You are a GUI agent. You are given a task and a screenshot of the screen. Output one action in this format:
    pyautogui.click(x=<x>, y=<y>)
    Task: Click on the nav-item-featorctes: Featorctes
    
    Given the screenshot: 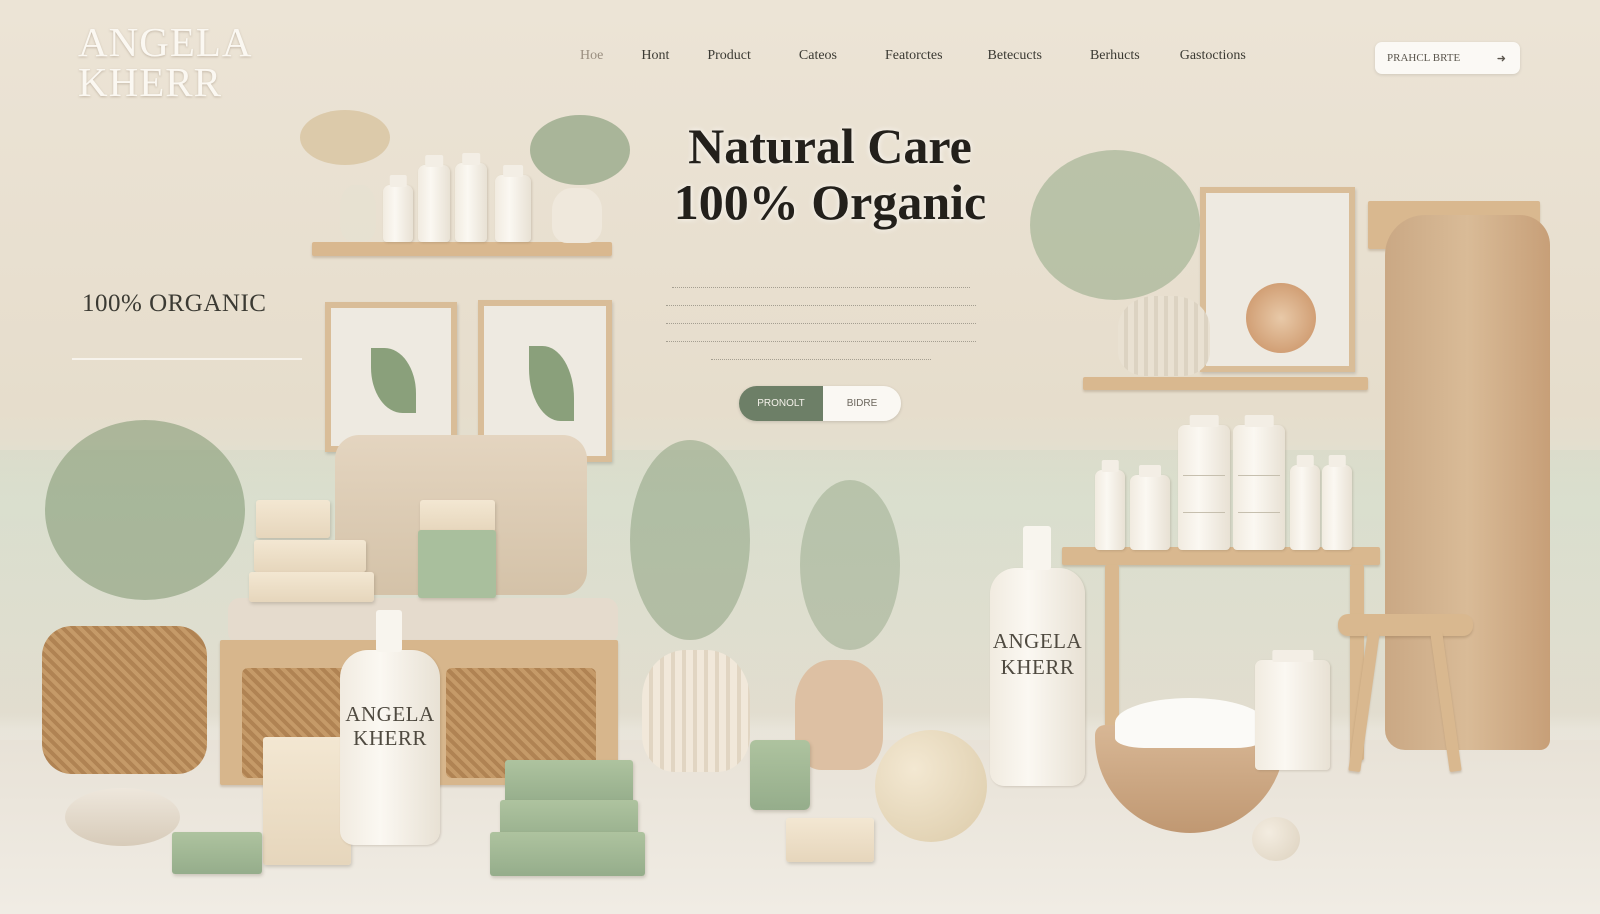 What is the action you would take?
    pyautogui.click(x=914, y=56)
    